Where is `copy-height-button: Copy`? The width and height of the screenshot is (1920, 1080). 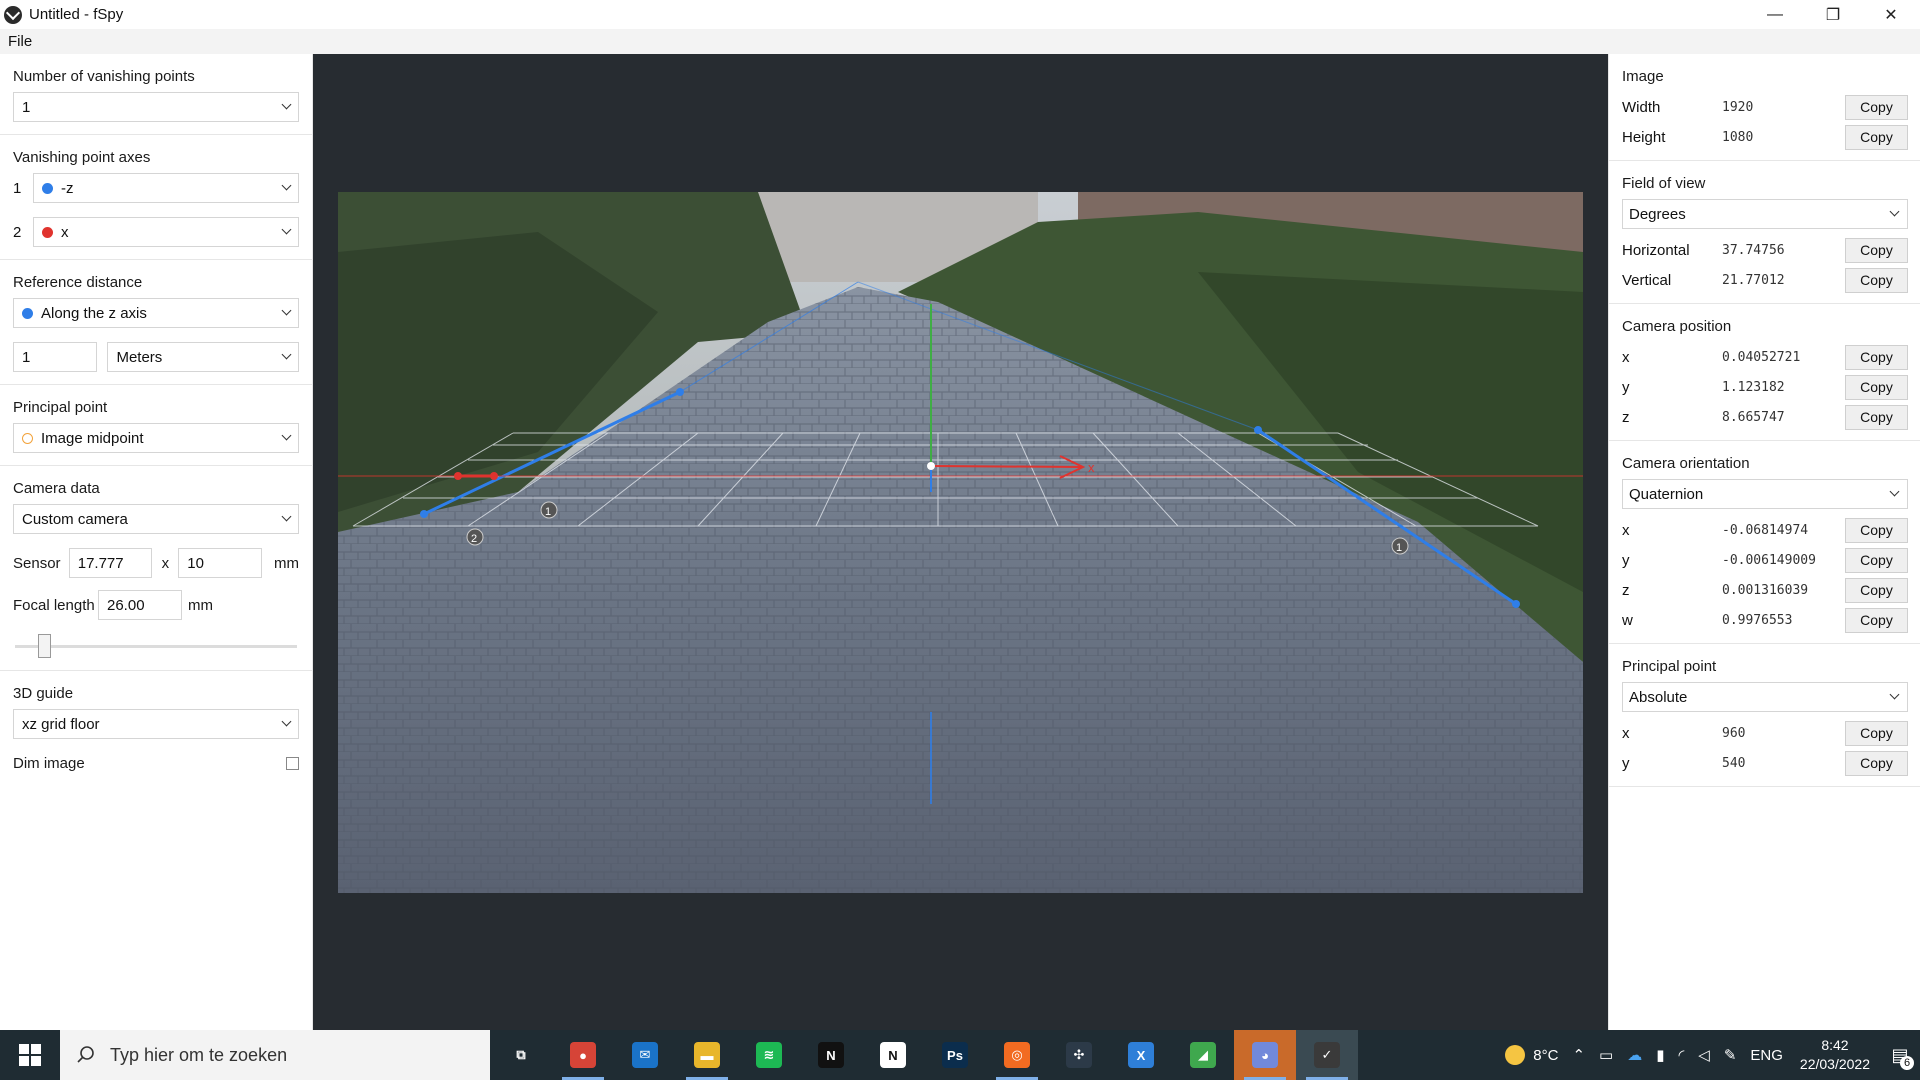
copy-height-button: Copy is located at coordinates (1876, 137).